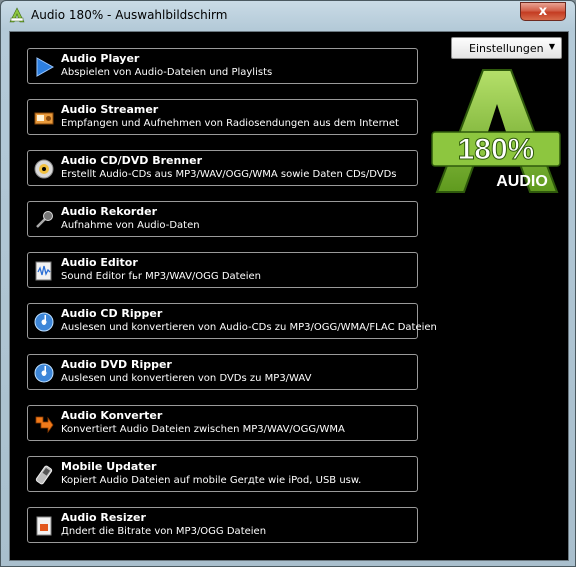 The width and height of the screenshot is (576, 567). Describe the element at coordinates (44, 526) in the screenshot. I see `resize-file-icon` at that location.